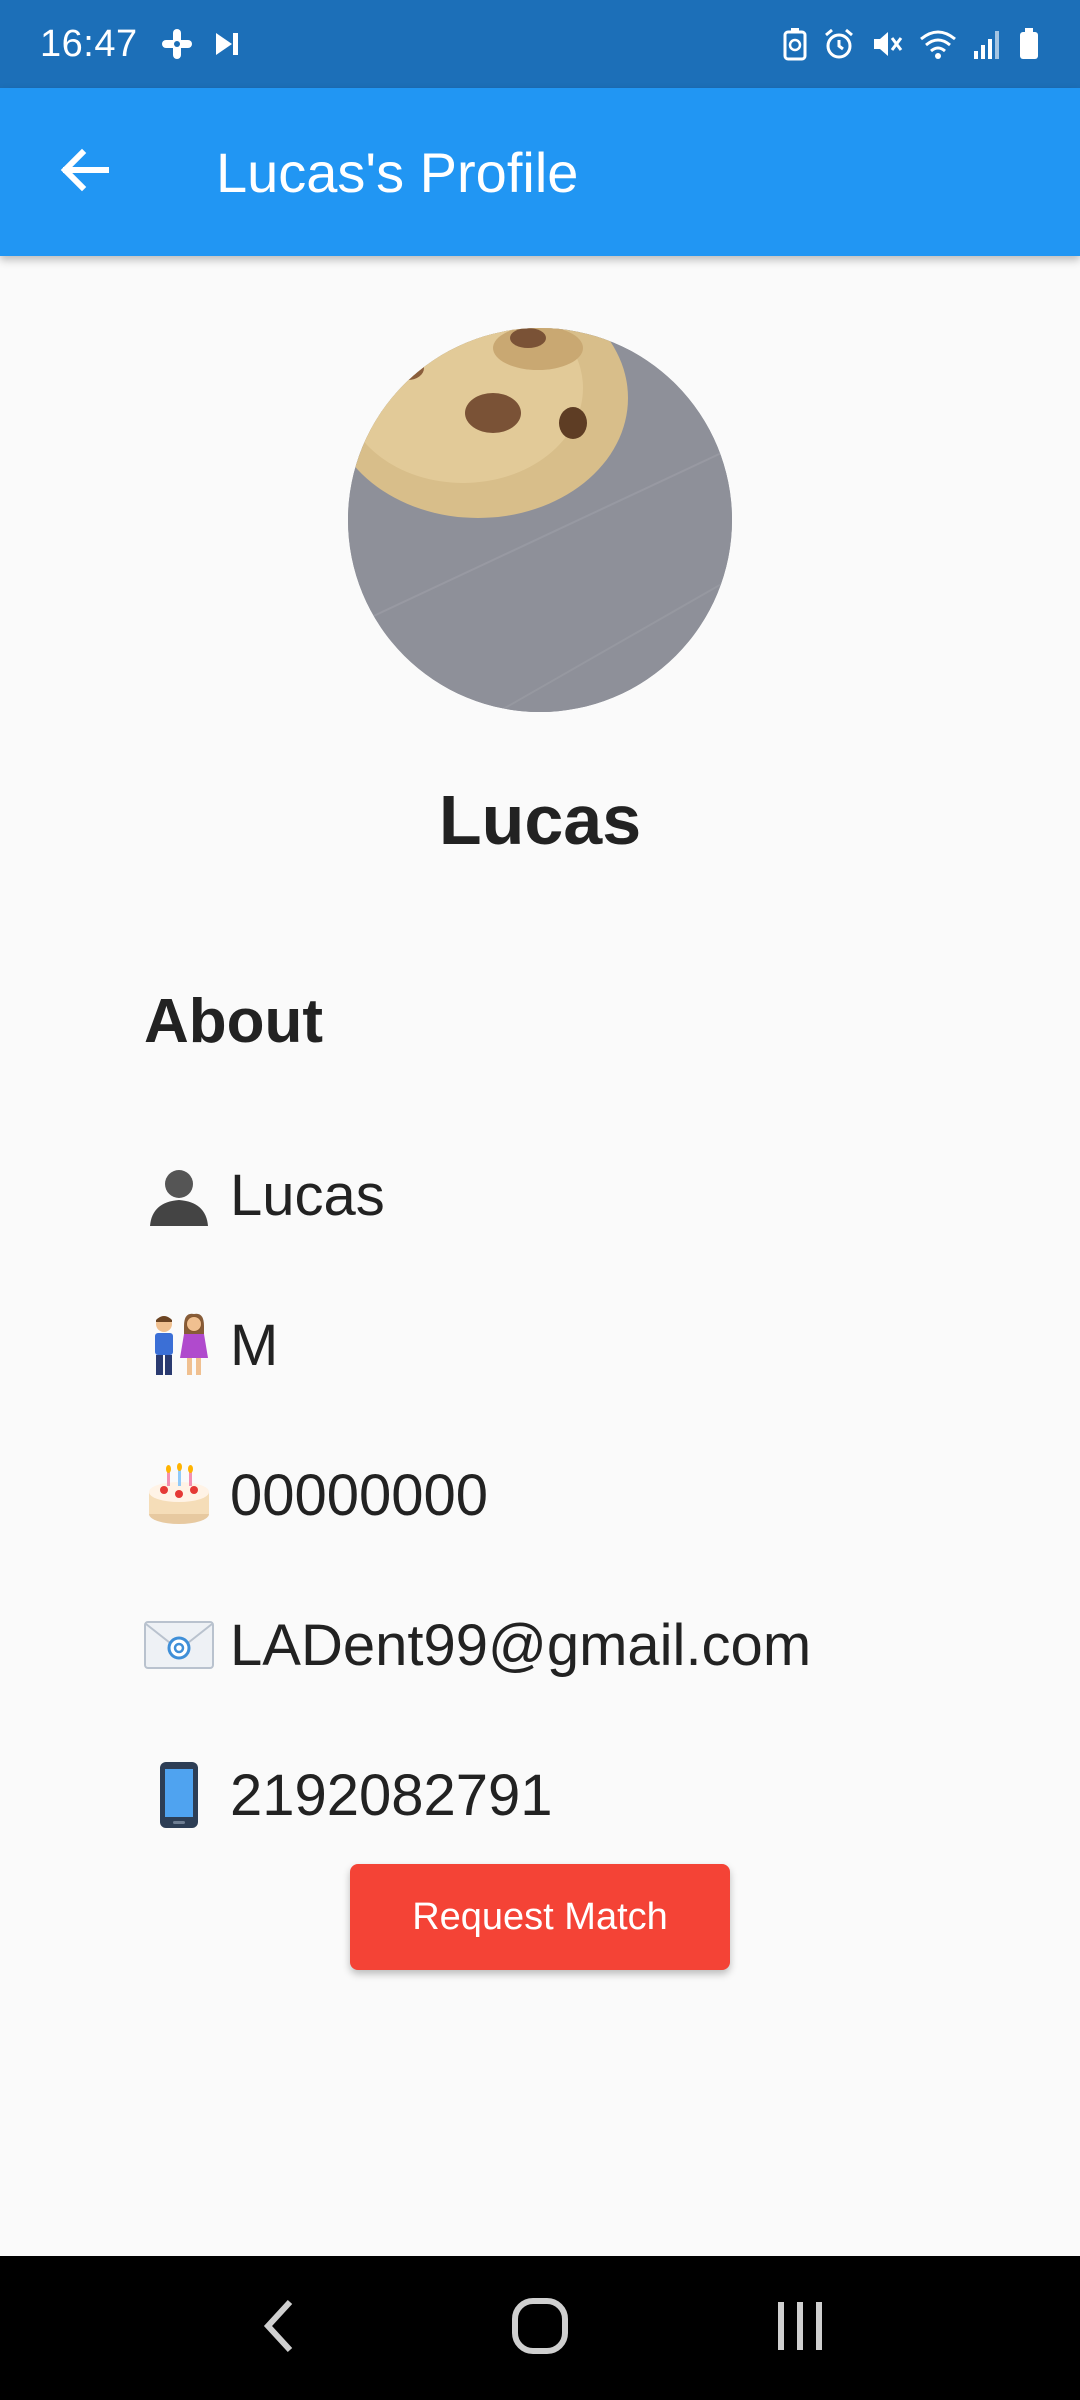  What do you see at coordinates (359, 1495) in the screenshot?
I see `info-value-birthday: 00000000` at bounding box center [359, 1495].